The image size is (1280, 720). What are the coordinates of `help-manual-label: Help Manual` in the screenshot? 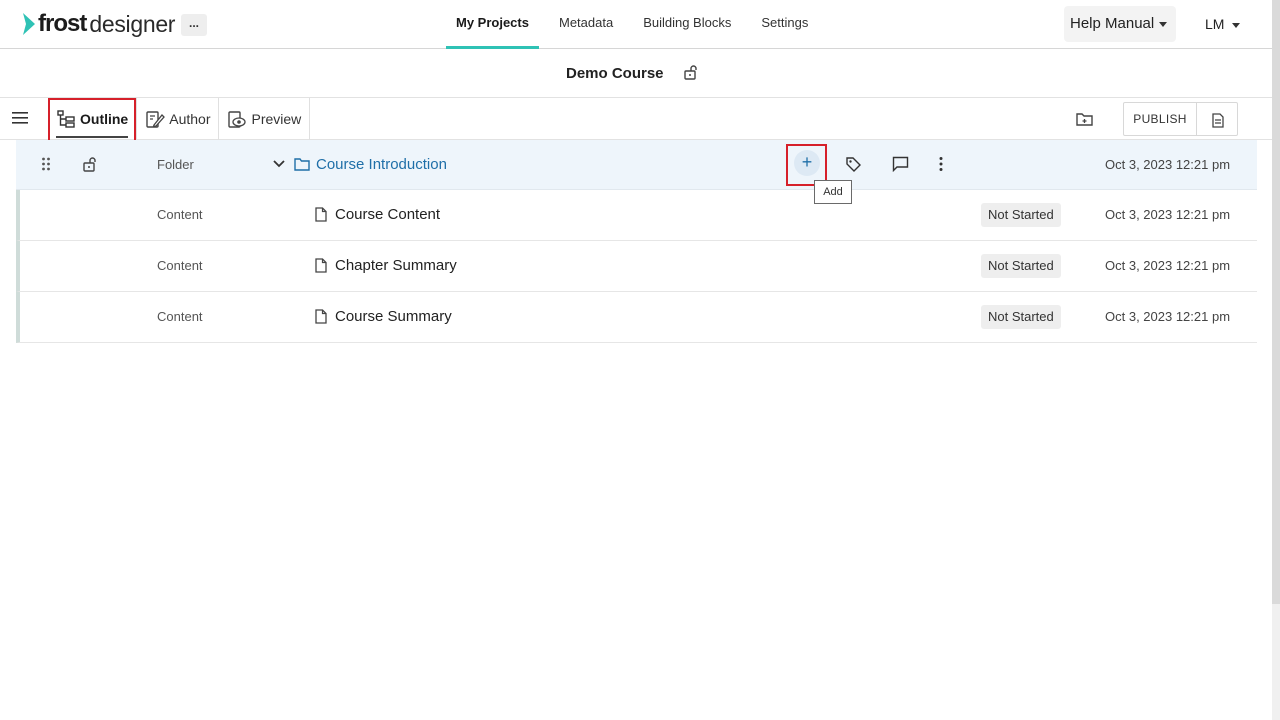 It's located at (1112, 23).